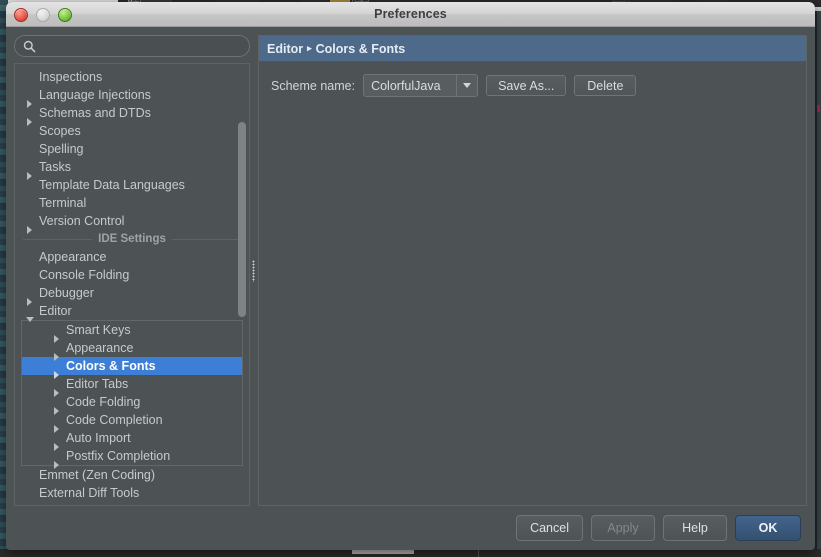  I want to click on dialog-footer: Cancel Apply Help OK, so click(410, 528).